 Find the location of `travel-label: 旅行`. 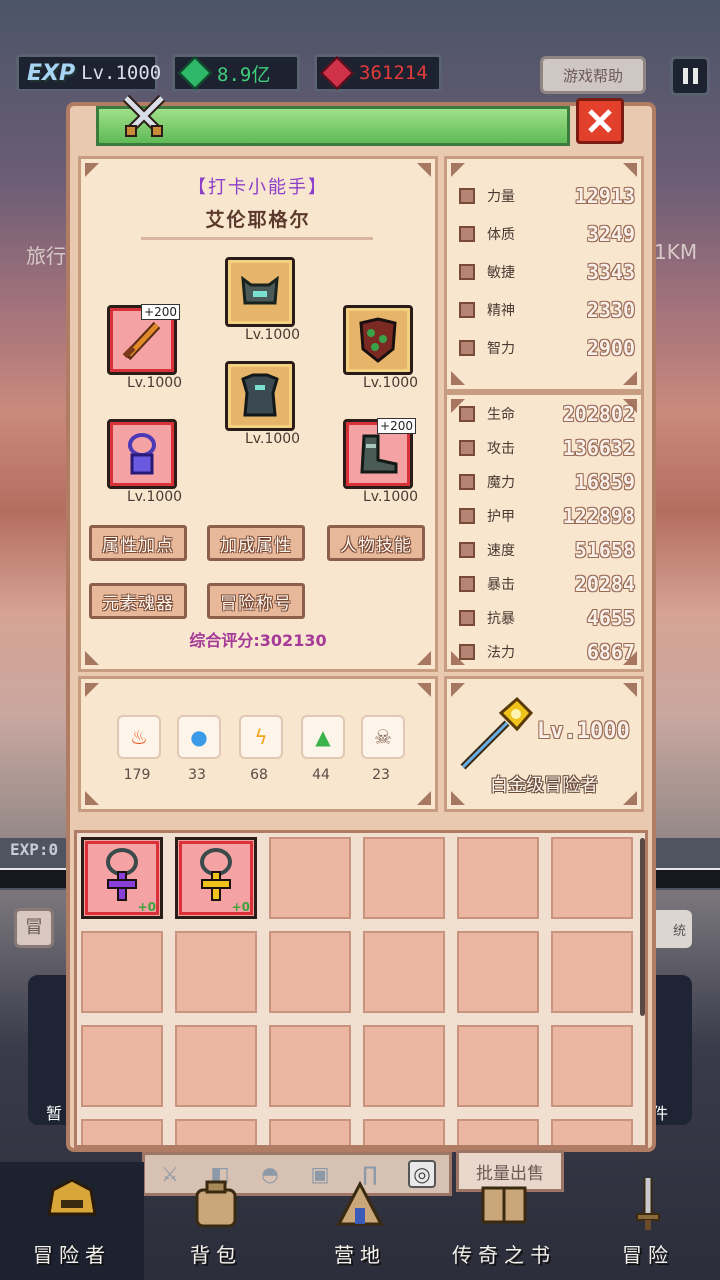

travel-label: 旅行 is located at coordinates (46, 256).